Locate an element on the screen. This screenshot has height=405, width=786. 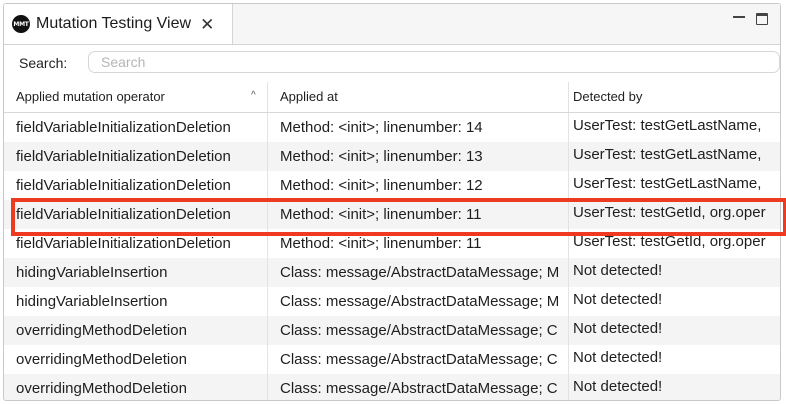
column-header-operator: Applied mutation operator is located at coordinates (135, 97).